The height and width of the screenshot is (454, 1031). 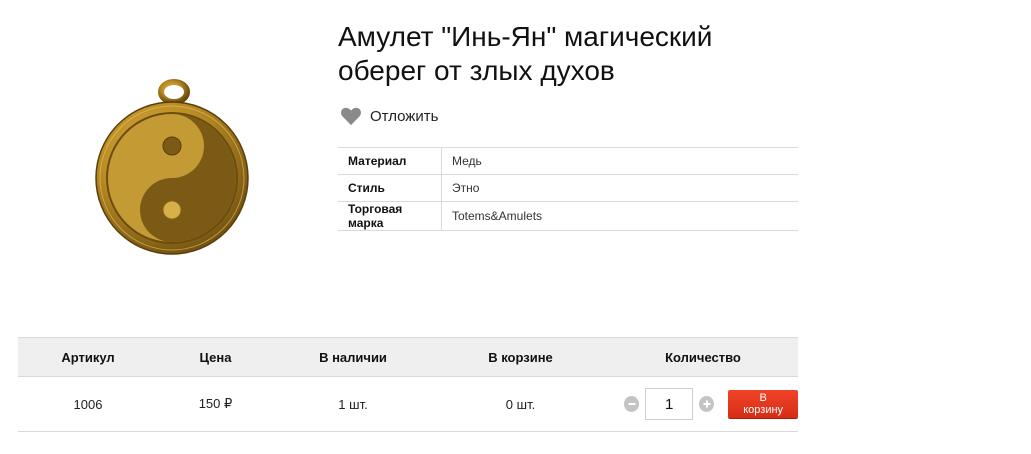 I want to click on add-to-cart-button: В корзину, so click(x=763, y=404).